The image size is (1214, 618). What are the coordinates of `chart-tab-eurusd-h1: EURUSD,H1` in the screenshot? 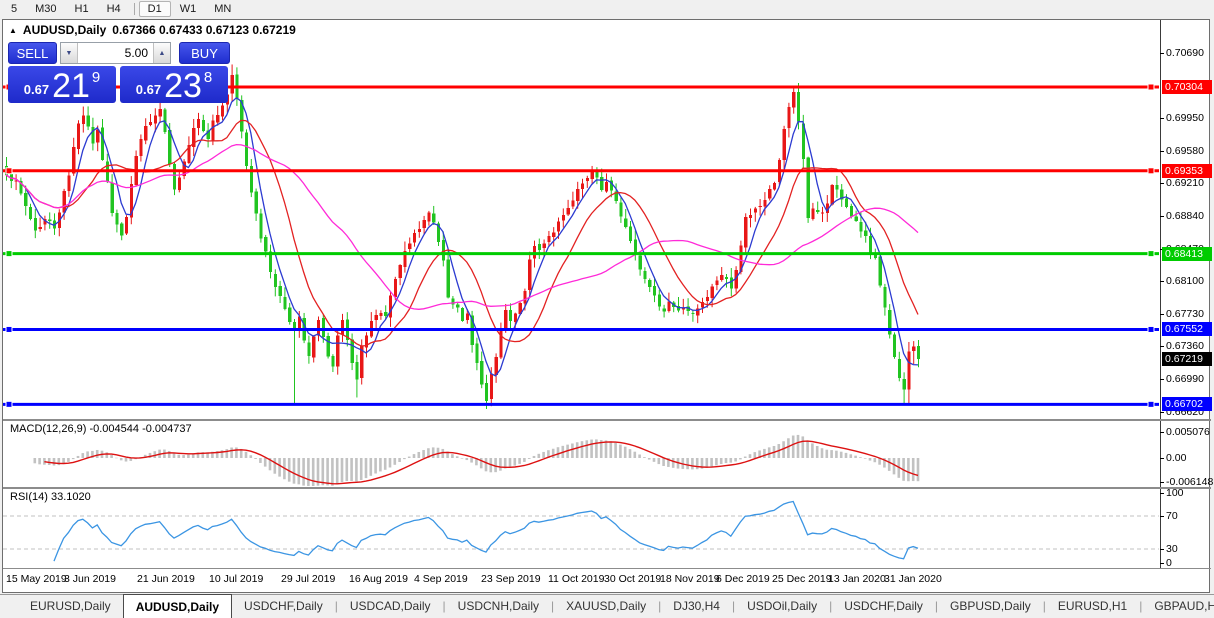 It's located at (1092, 606).